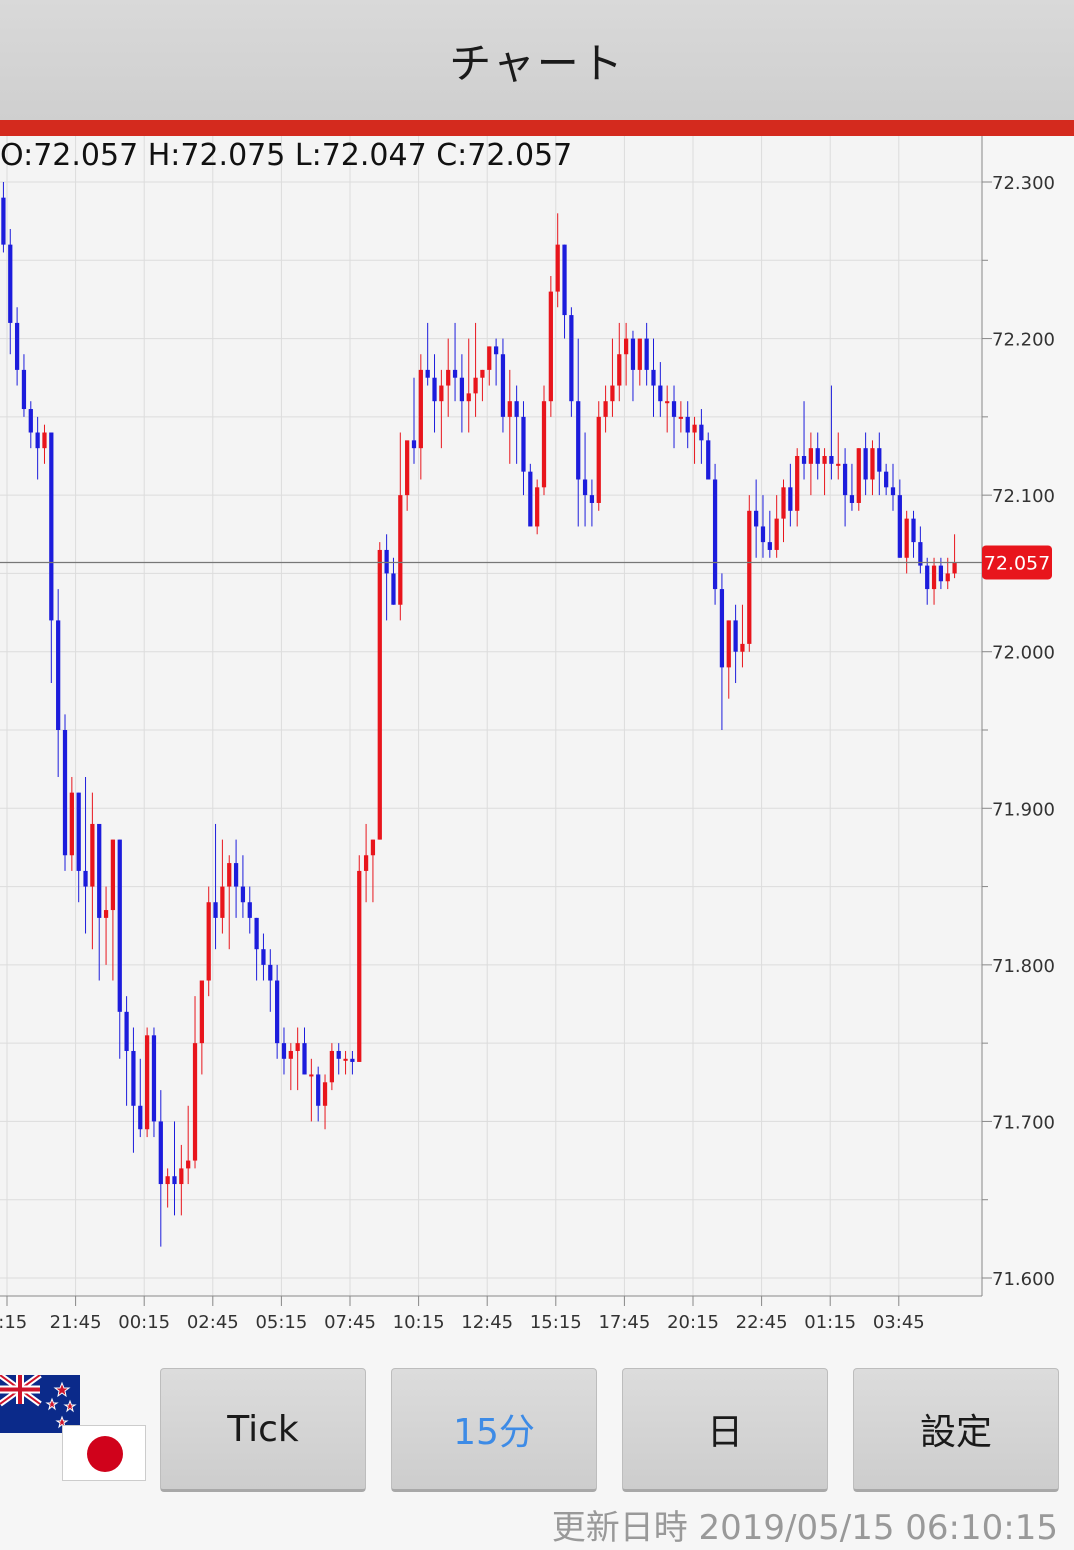 This screenshot has height=1550, width=1074. I want to click on daily-button: 日, so click(725, 1430).